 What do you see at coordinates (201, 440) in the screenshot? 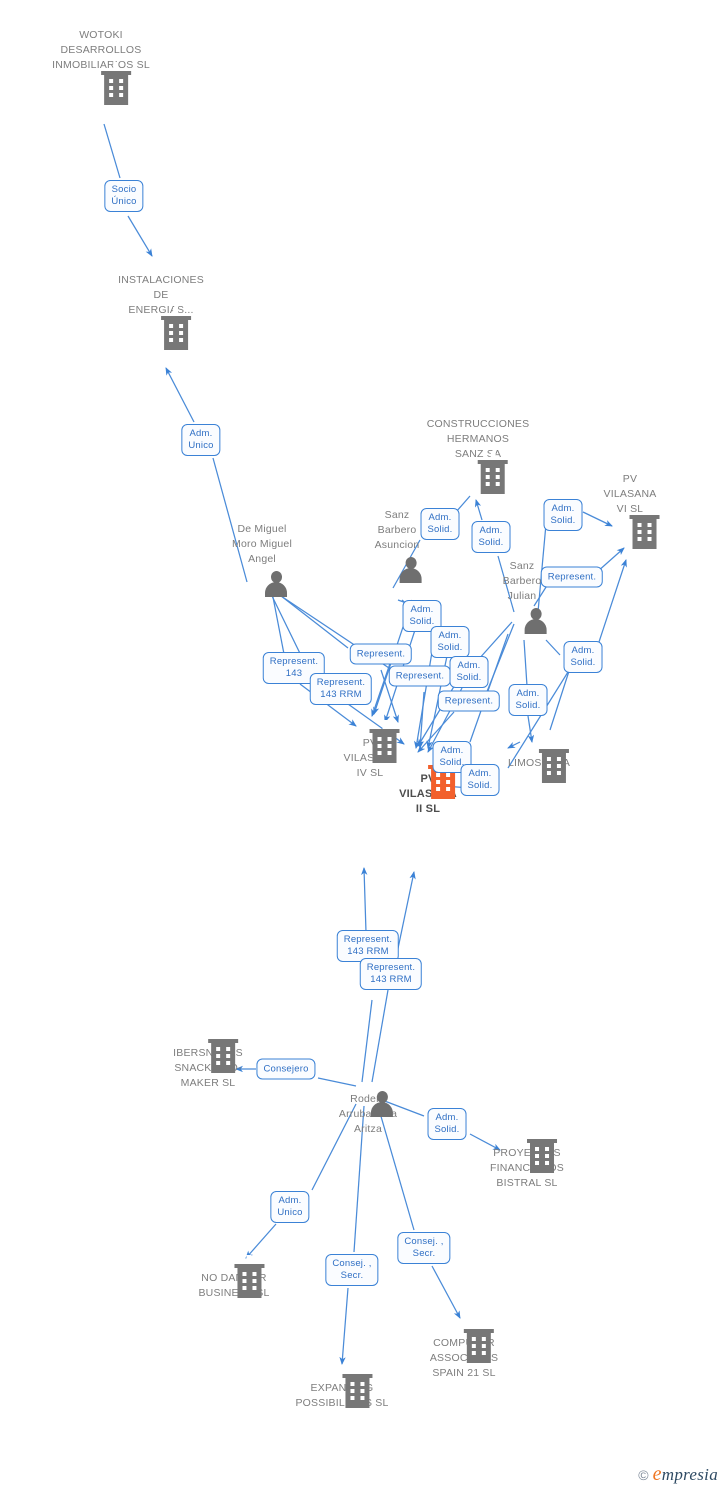
I see `relation-label-adm-unico-instalaciones: Adm. Unico` at bounding box center [201, 440].